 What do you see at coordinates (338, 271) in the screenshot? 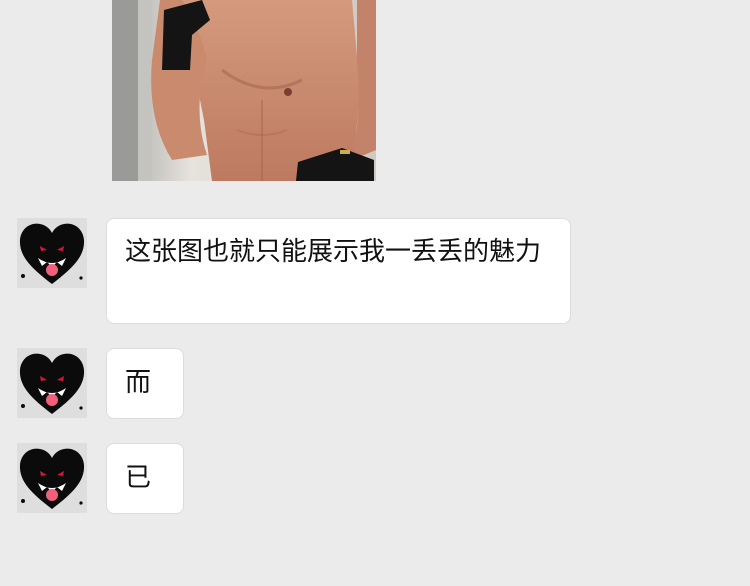
I see `message-bubble: 这张图也就只能展示我一丢丢的魅力` at bounding box center [338, 271].